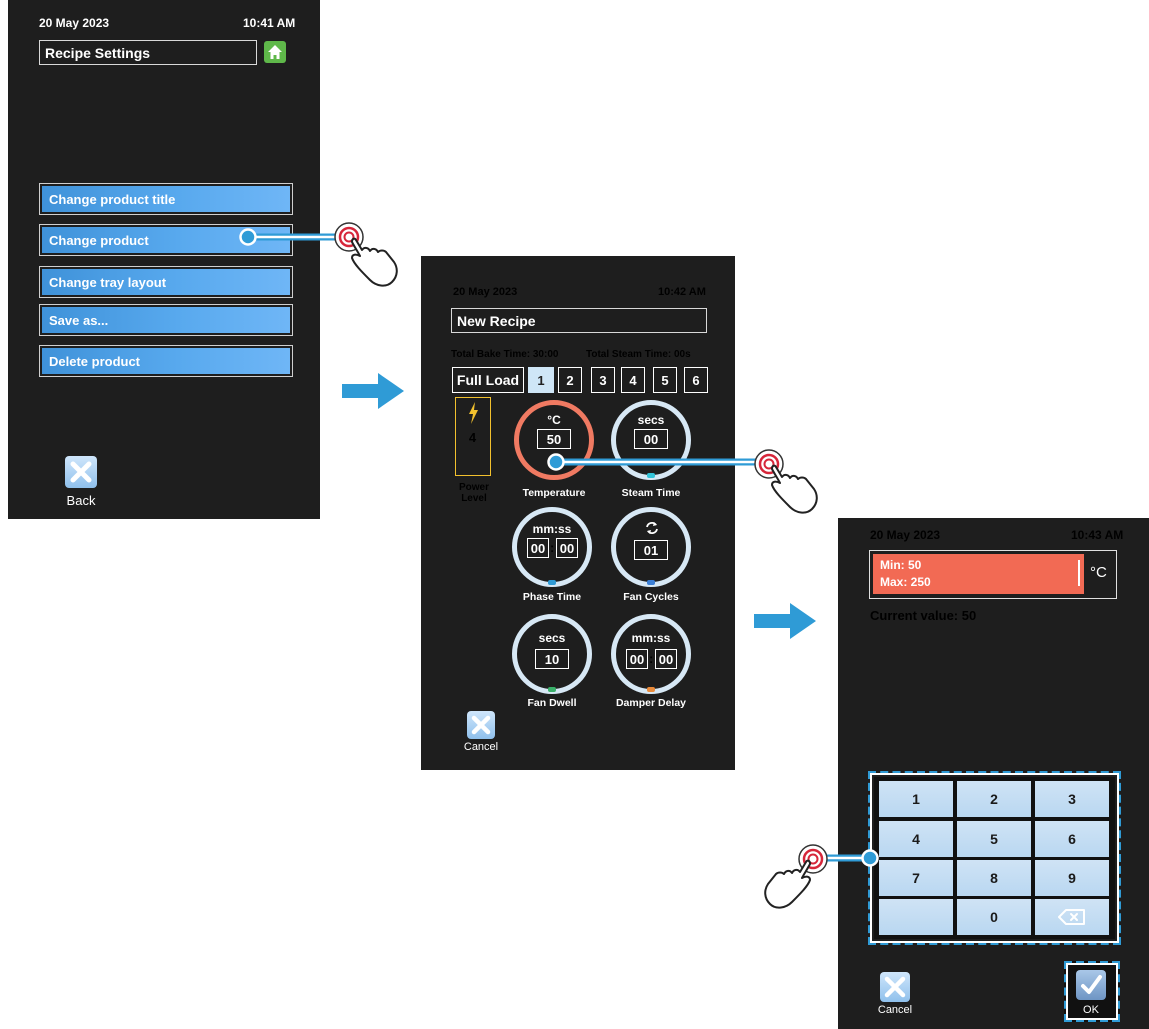  I want to click on damper-delay-label: Damper Delay, so click(651, 703).